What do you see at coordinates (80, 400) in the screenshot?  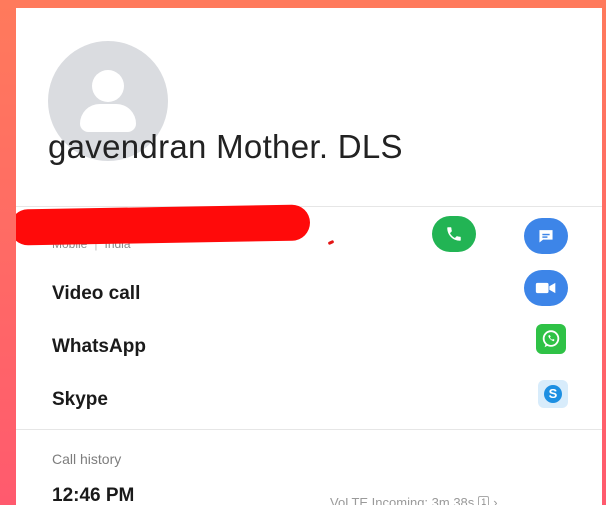 I see `skype-label: Skype` at bounding box center [80, 400].